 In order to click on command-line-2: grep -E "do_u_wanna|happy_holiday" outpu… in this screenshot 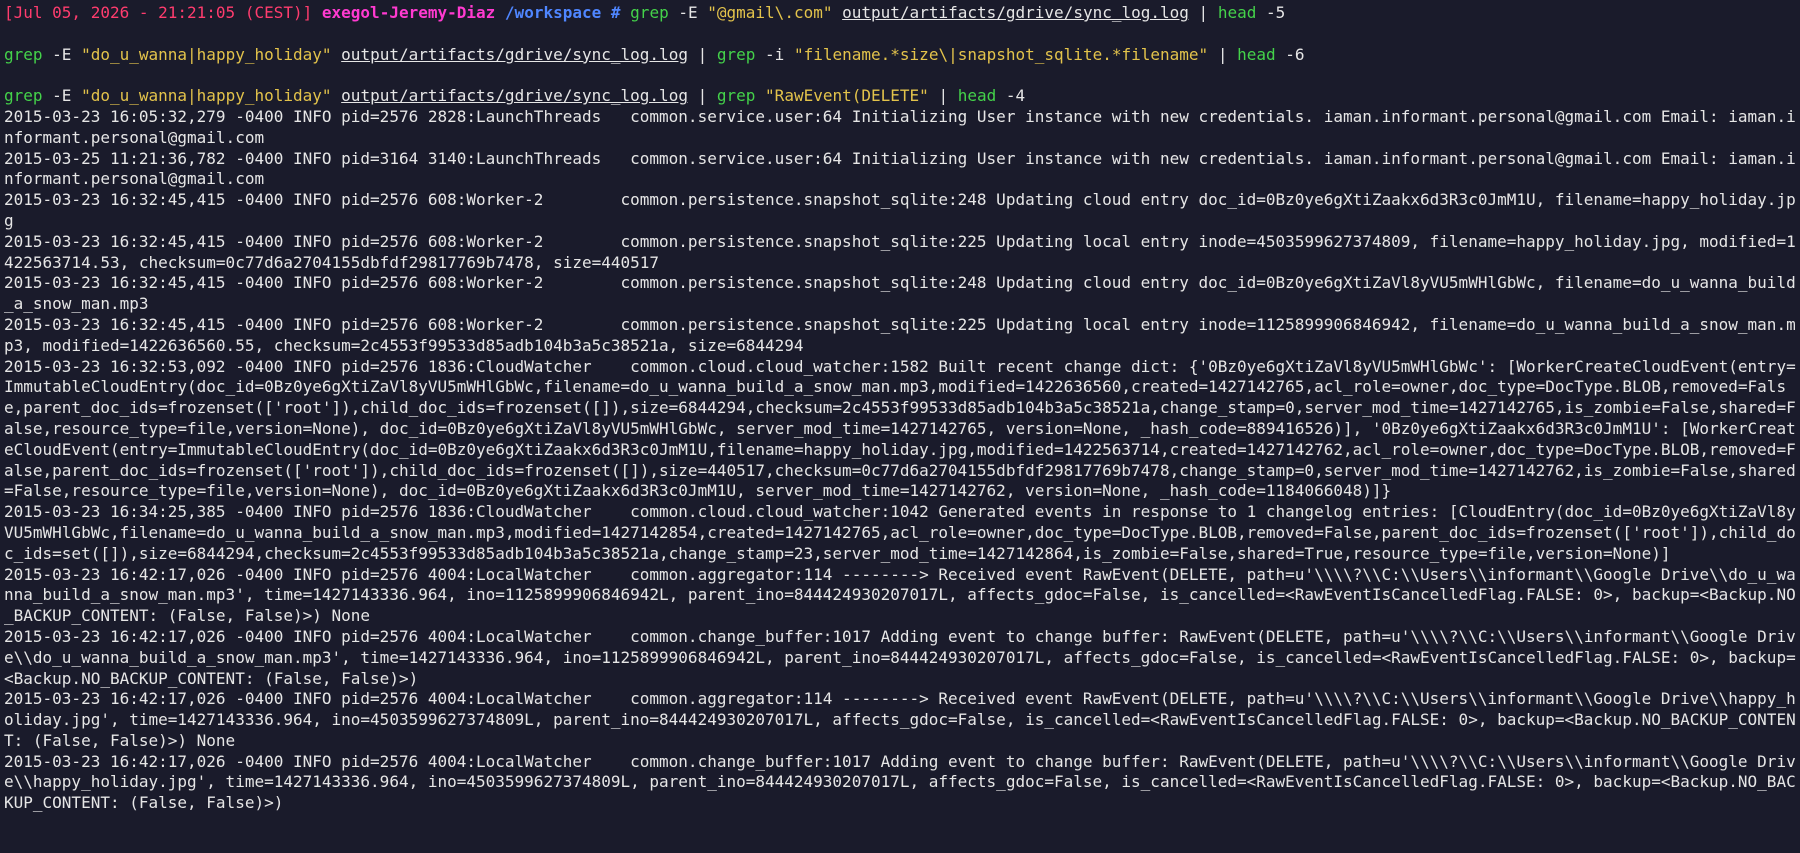, I will do `click(902, 55)`.